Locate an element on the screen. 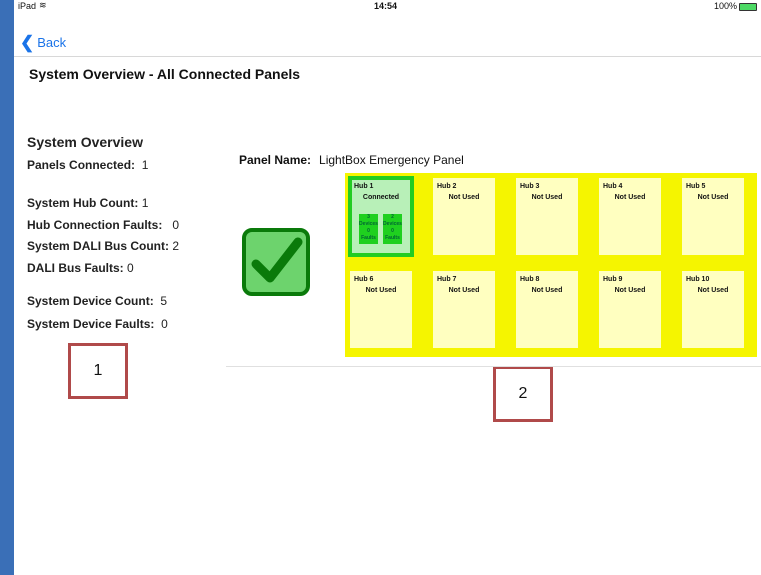  dali-bus-faults-label: DALI Bus Faults: is located at coordinates (75, 268).